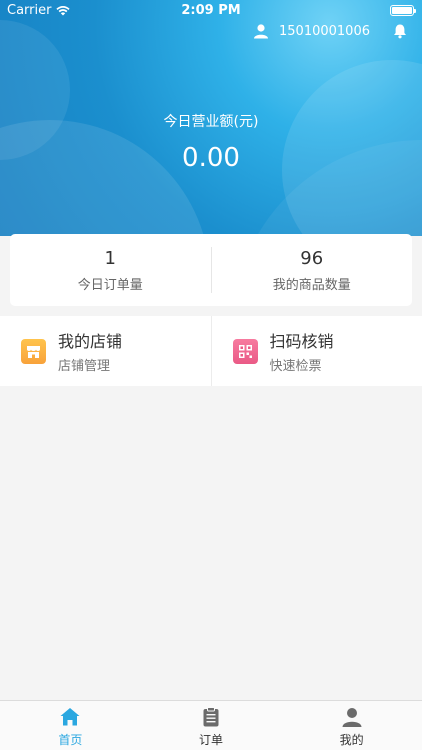 The height and width of the screenshot is (750, 422). Describe the element at coordinates (70, 740) in the screenshot. I see `tab-label: 首页` at that location.